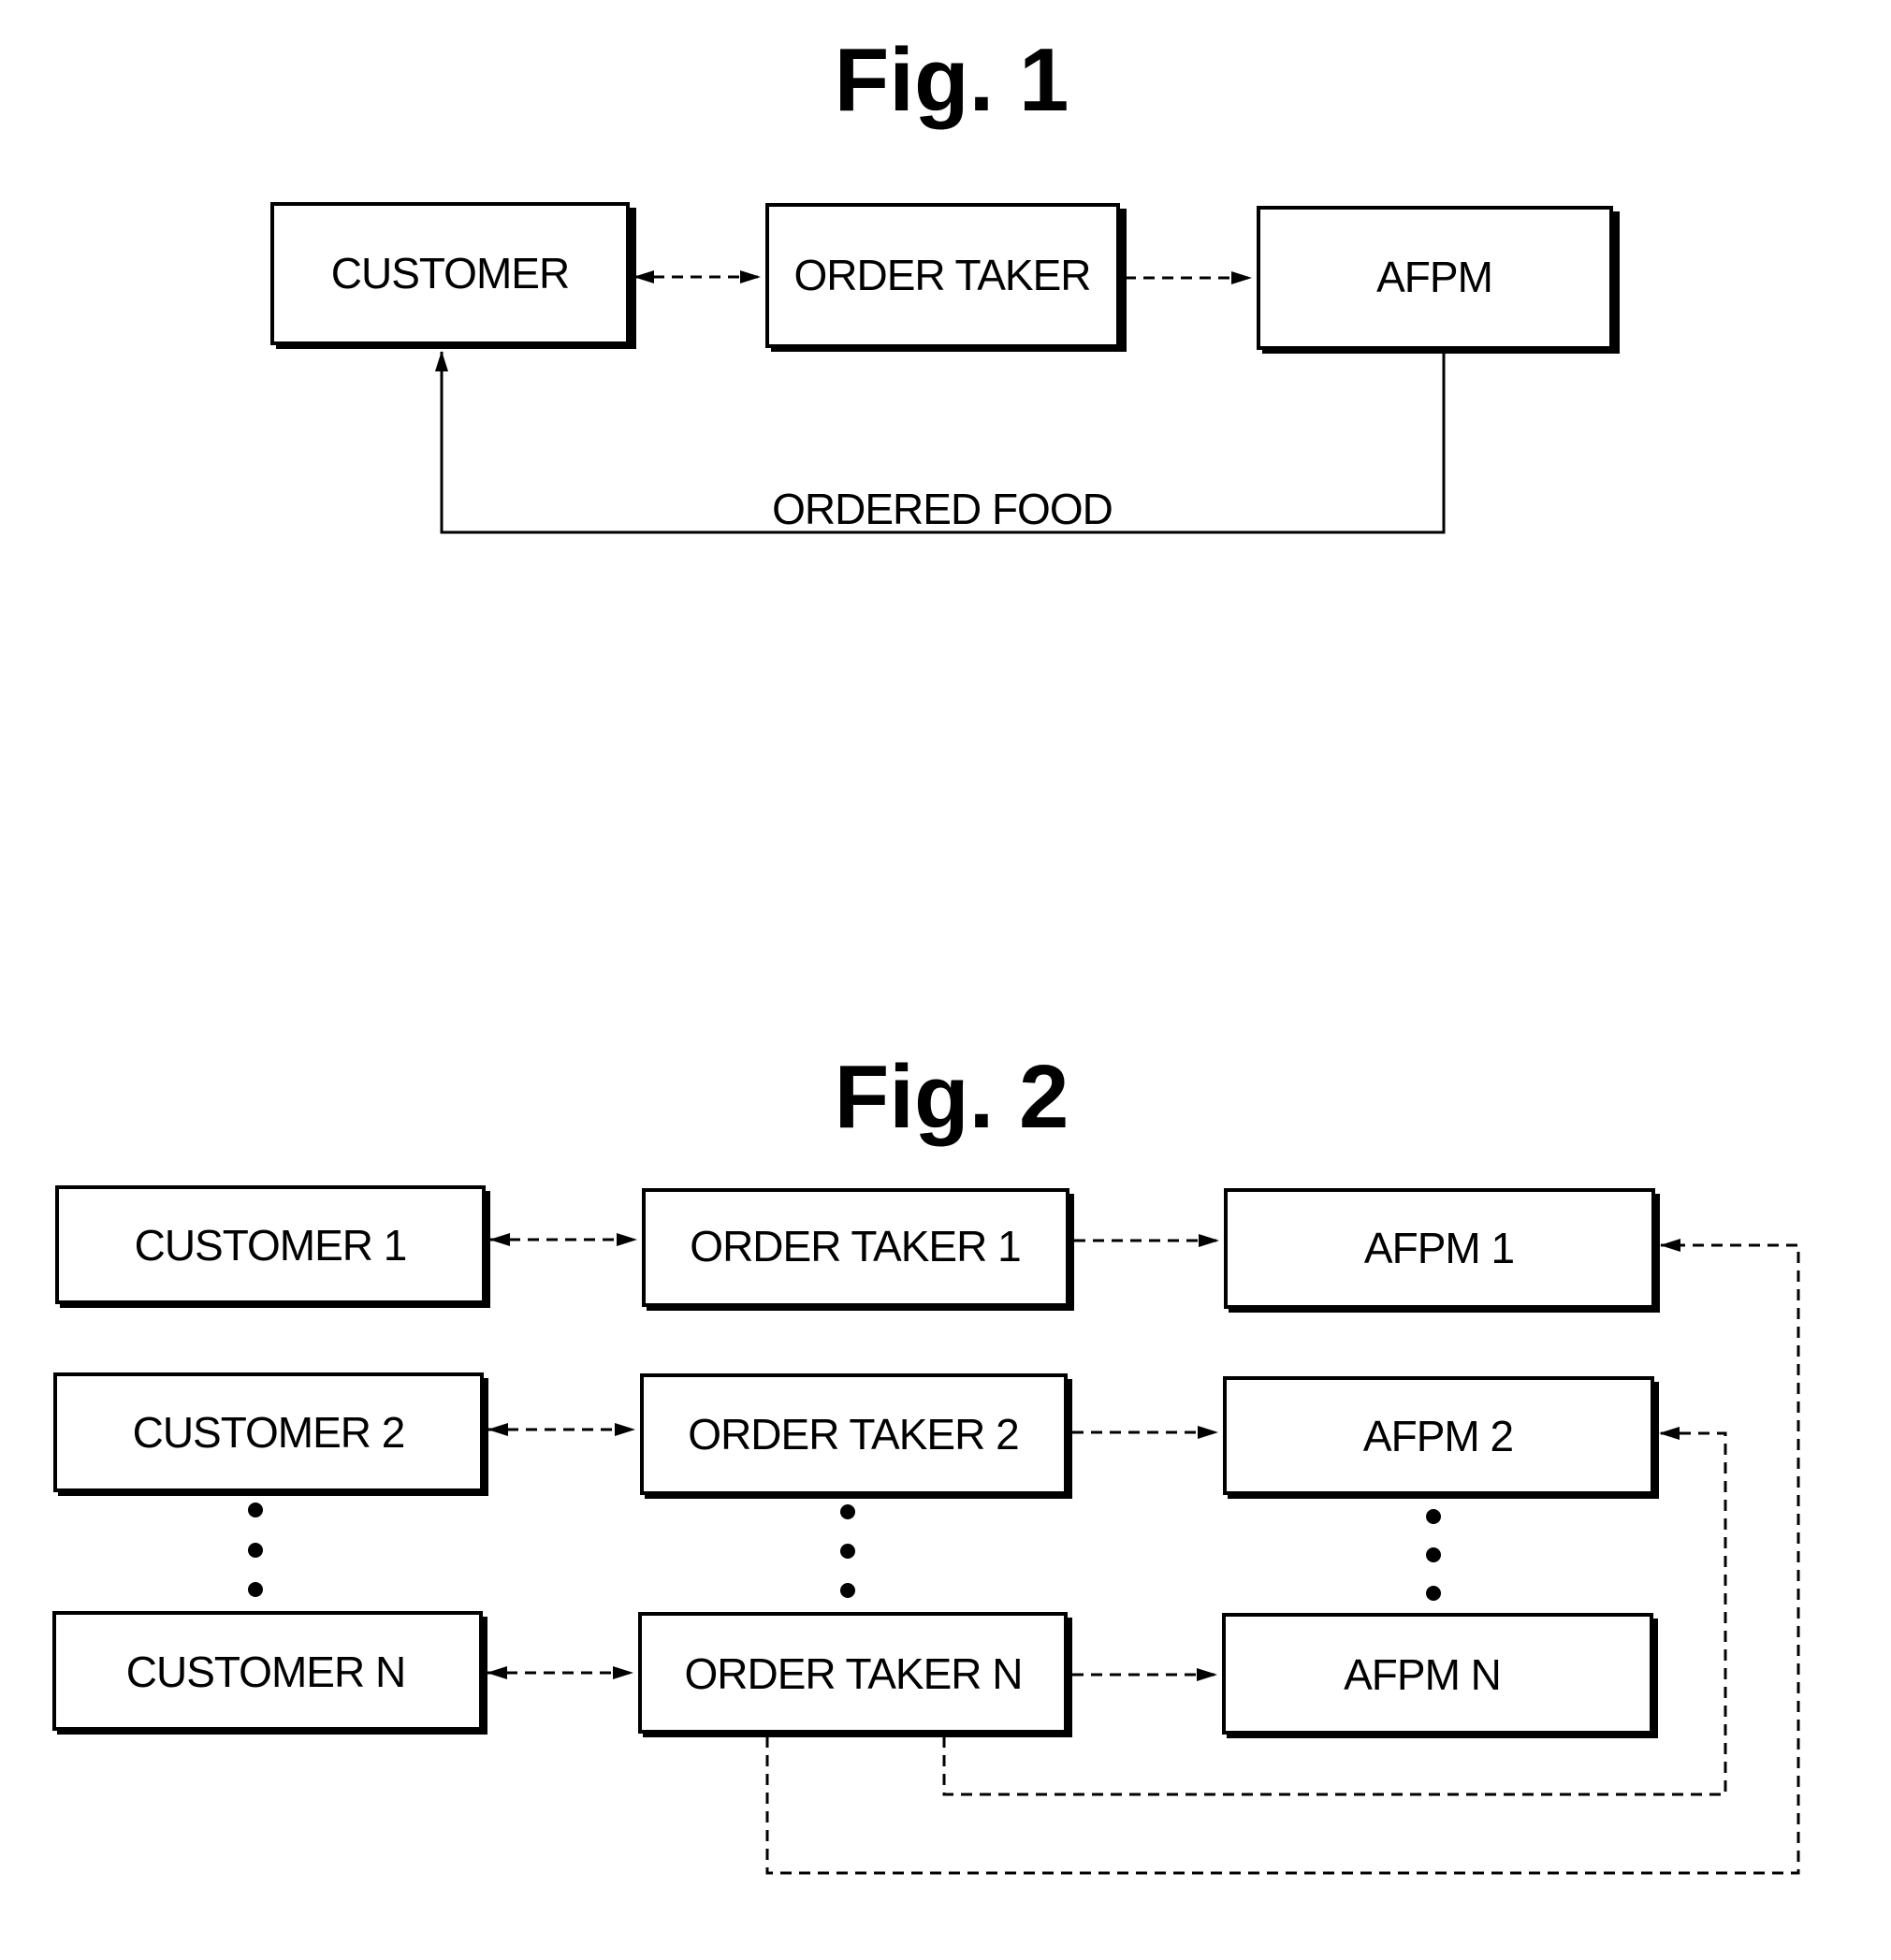  I want to click on box-customer-1: CUSTOMER 1, so click(272, 1246).